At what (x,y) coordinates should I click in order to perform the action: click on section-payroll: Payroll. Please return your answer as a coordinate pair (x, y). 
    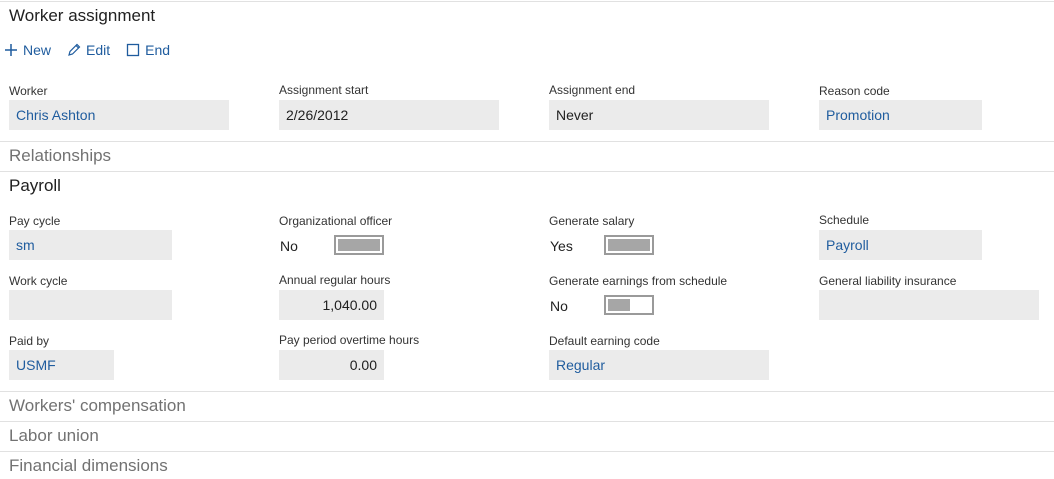
    Looking at the image, I should click on (35, 186).